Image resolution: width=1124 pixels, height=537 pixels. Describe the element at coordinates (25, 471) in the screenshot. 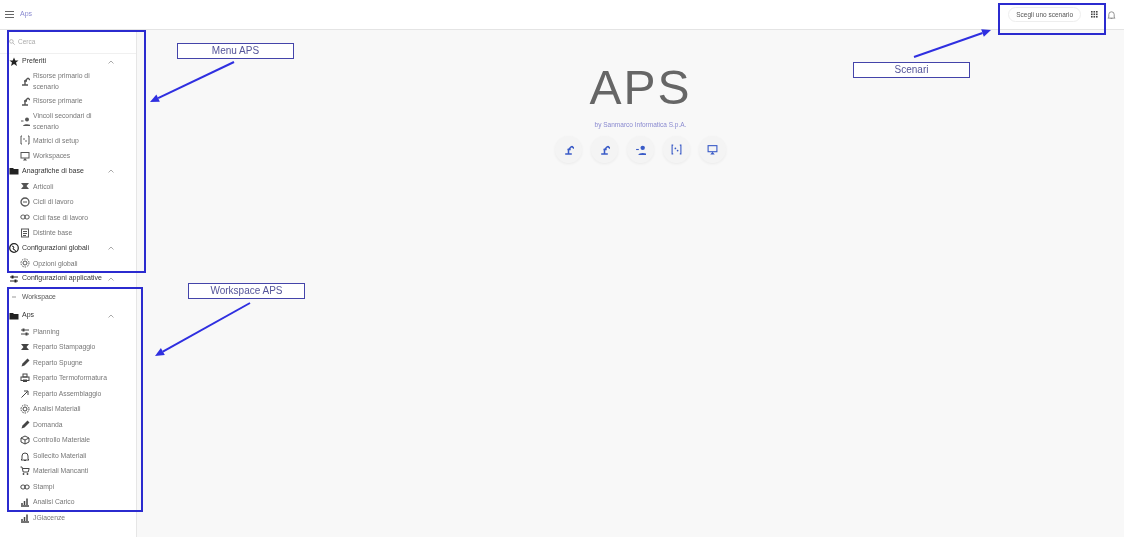

I see `cart-icon` at that location.